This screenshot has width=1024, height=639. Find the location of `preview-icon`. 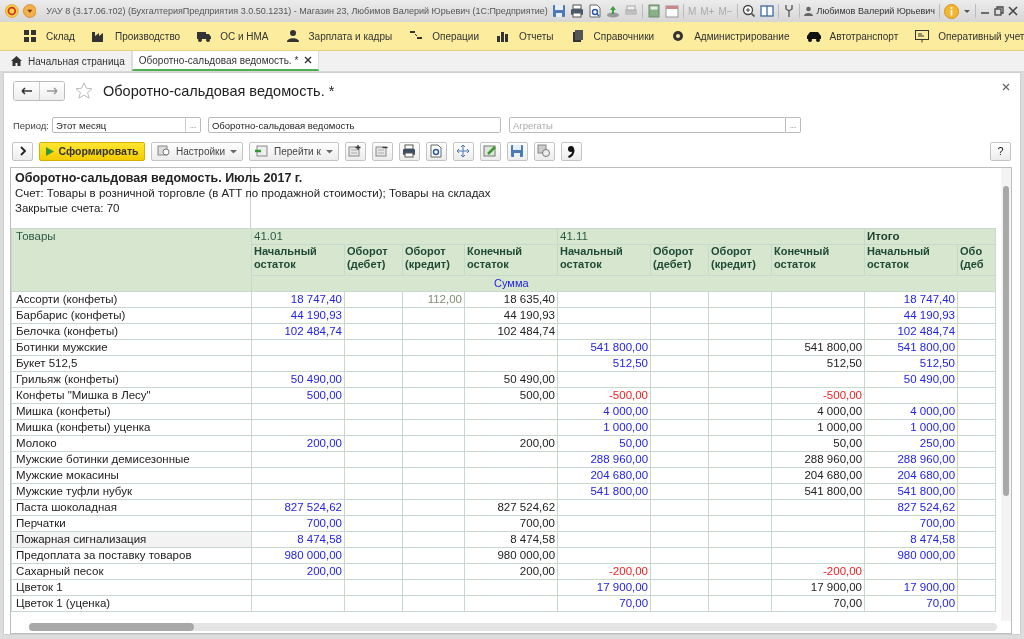

preview-icon is located at coordinates (594, 11).